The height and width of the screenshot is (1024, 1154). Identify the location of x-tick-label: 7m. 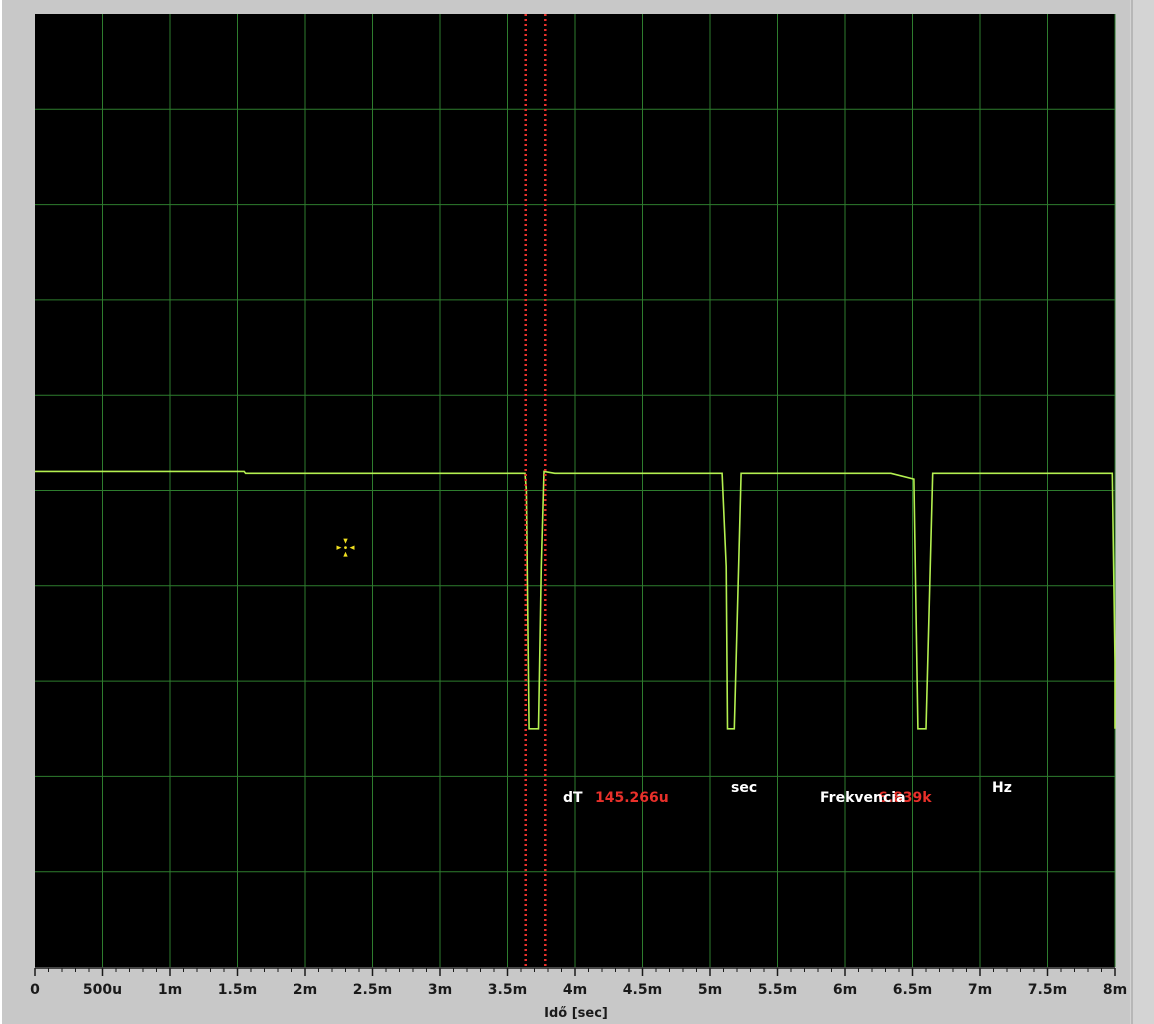
(980, 990).